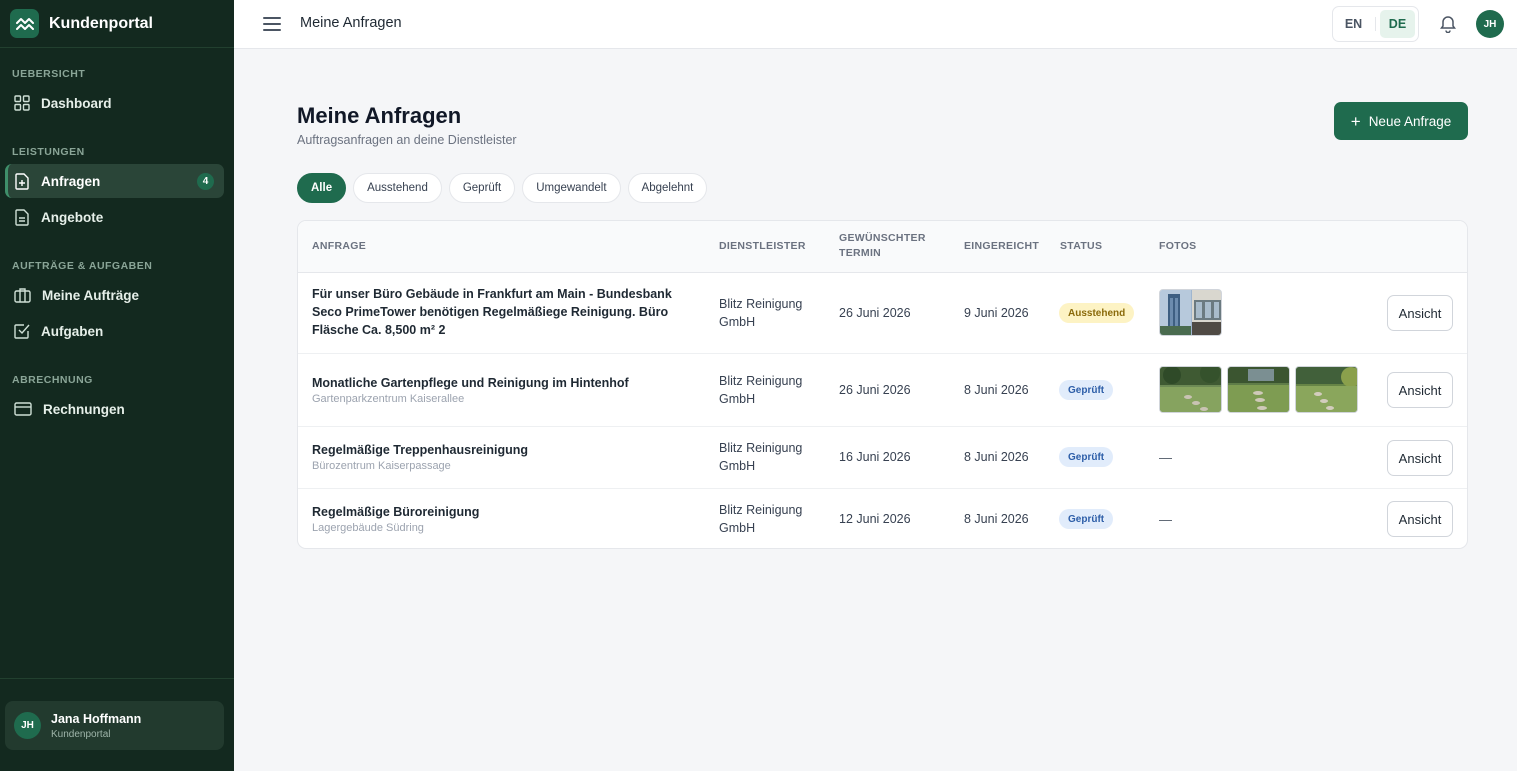 The height and width of the screenshot is (771, 1517). What do you see at coordinates (205, 181) in the screenshot?
I see `count-badge: 4` at bounding box center [205, 181].